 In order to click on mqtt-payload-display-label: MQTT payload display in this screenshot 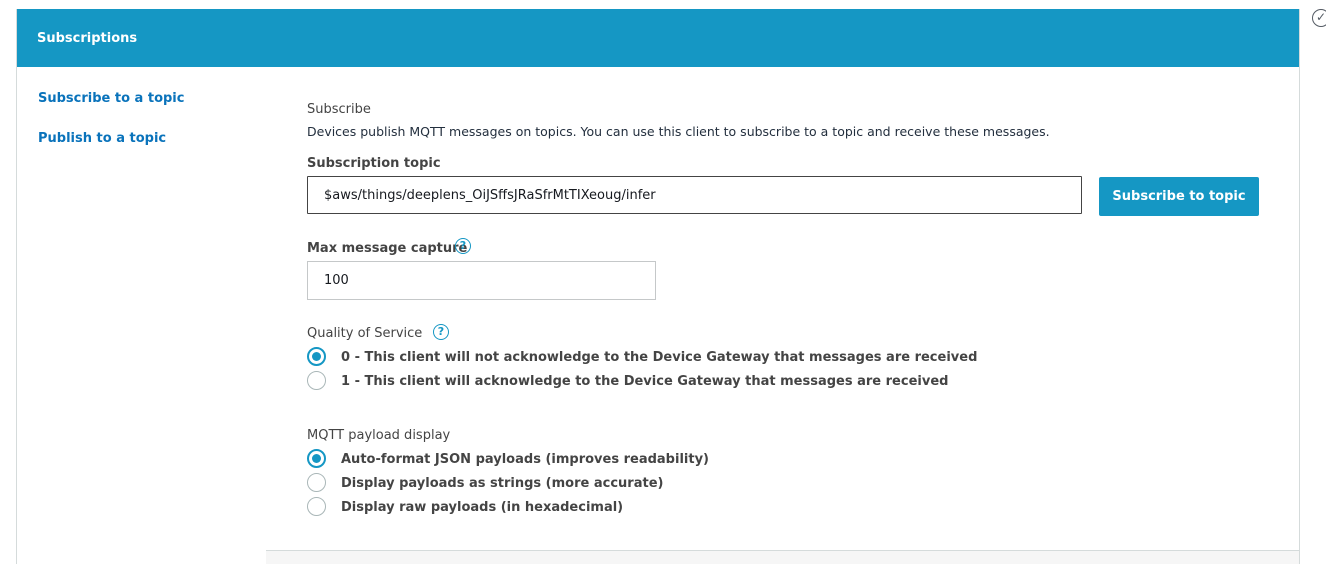, I will do `click(379, 435)`.